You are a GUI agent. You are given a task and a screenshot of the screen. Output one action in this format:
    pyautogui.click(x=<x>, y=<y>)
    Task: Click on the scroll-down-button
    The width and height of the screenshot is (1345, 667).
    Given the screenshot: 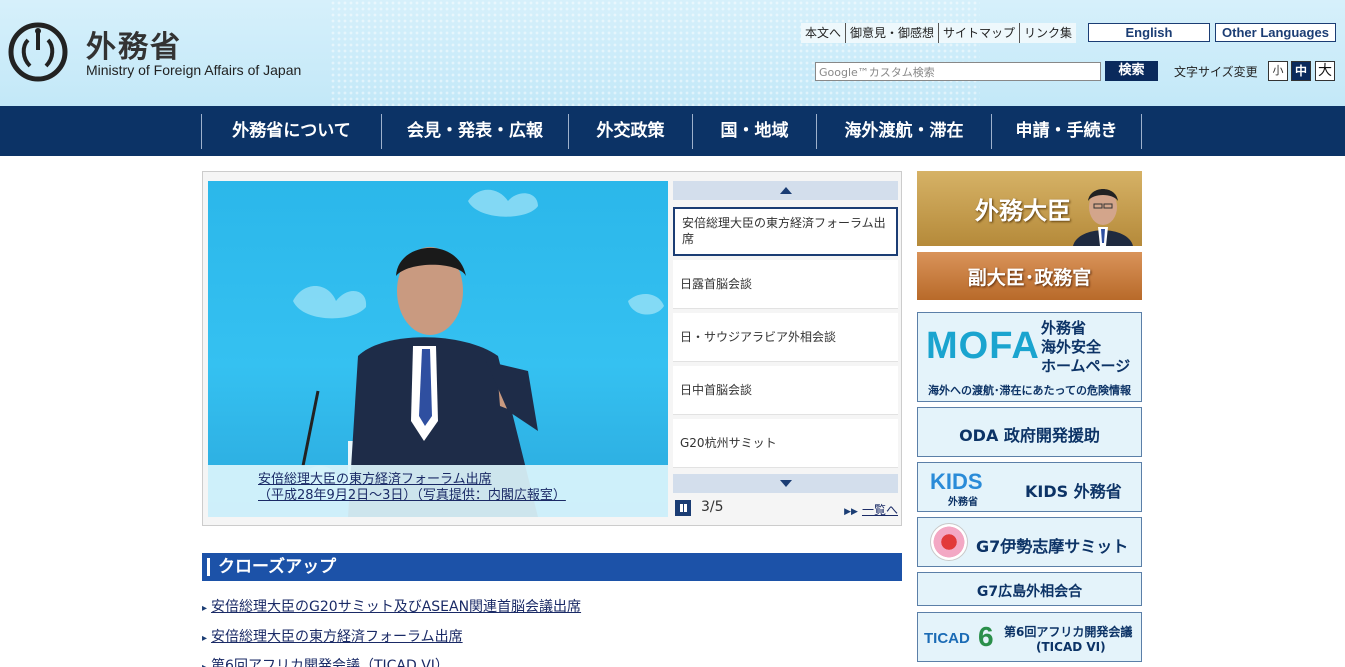 What is the action you would take?
    pyautogui.click(x=785, y=483)
    